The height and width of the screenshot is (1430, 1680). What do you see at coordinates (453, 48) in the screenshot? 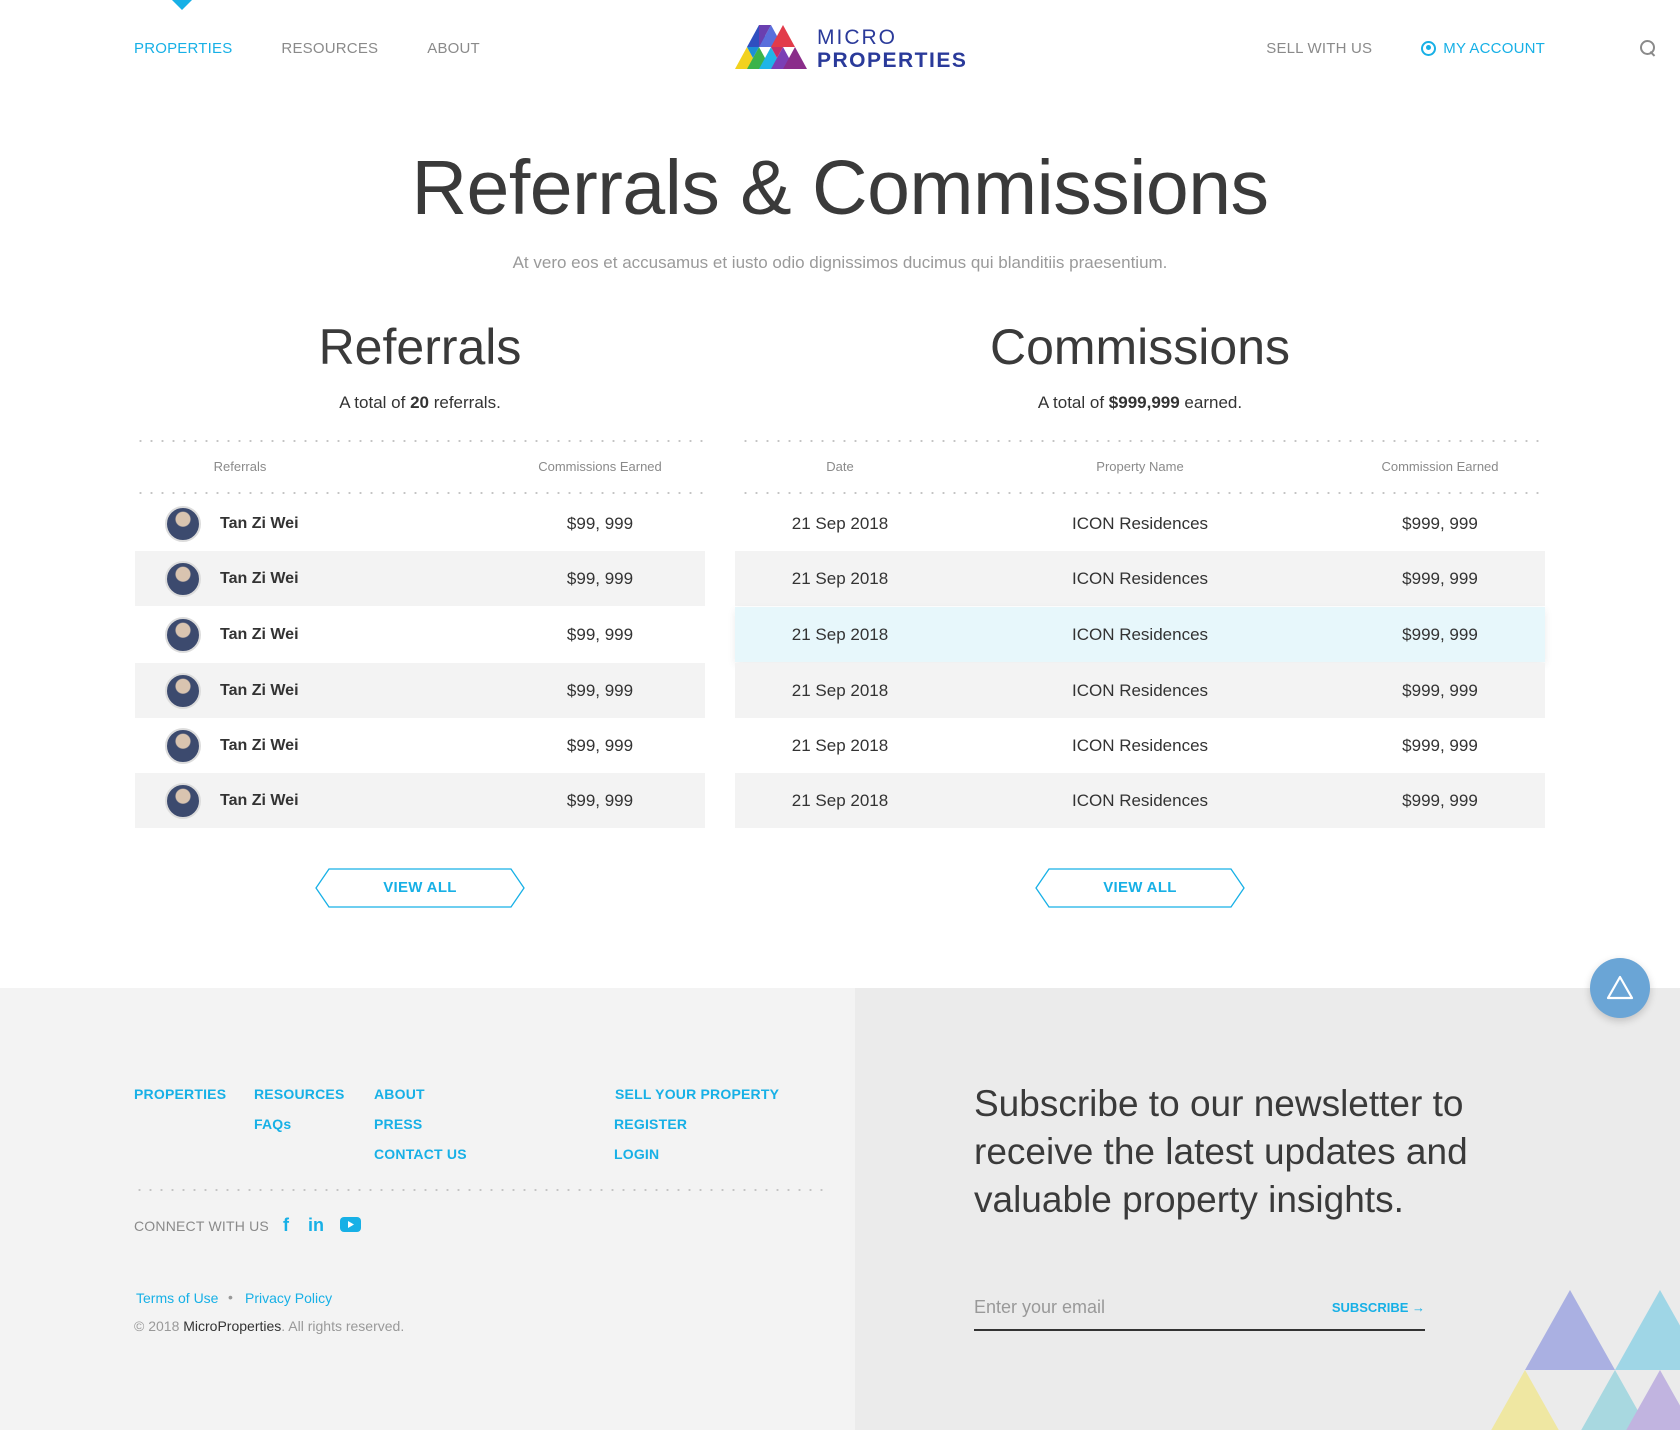
I see `nav-about: ABOUT` at bounding box center [453, 48].